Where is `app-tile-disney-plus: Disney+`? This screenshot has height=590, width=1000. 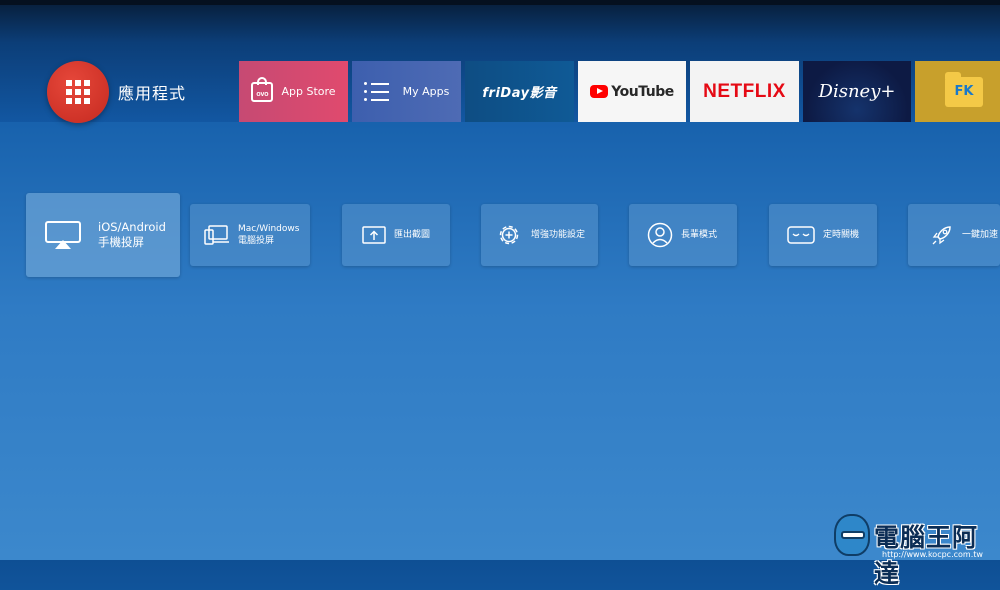
app-tile-disney-plus: Disney+ is located at coordinates (857, 91).